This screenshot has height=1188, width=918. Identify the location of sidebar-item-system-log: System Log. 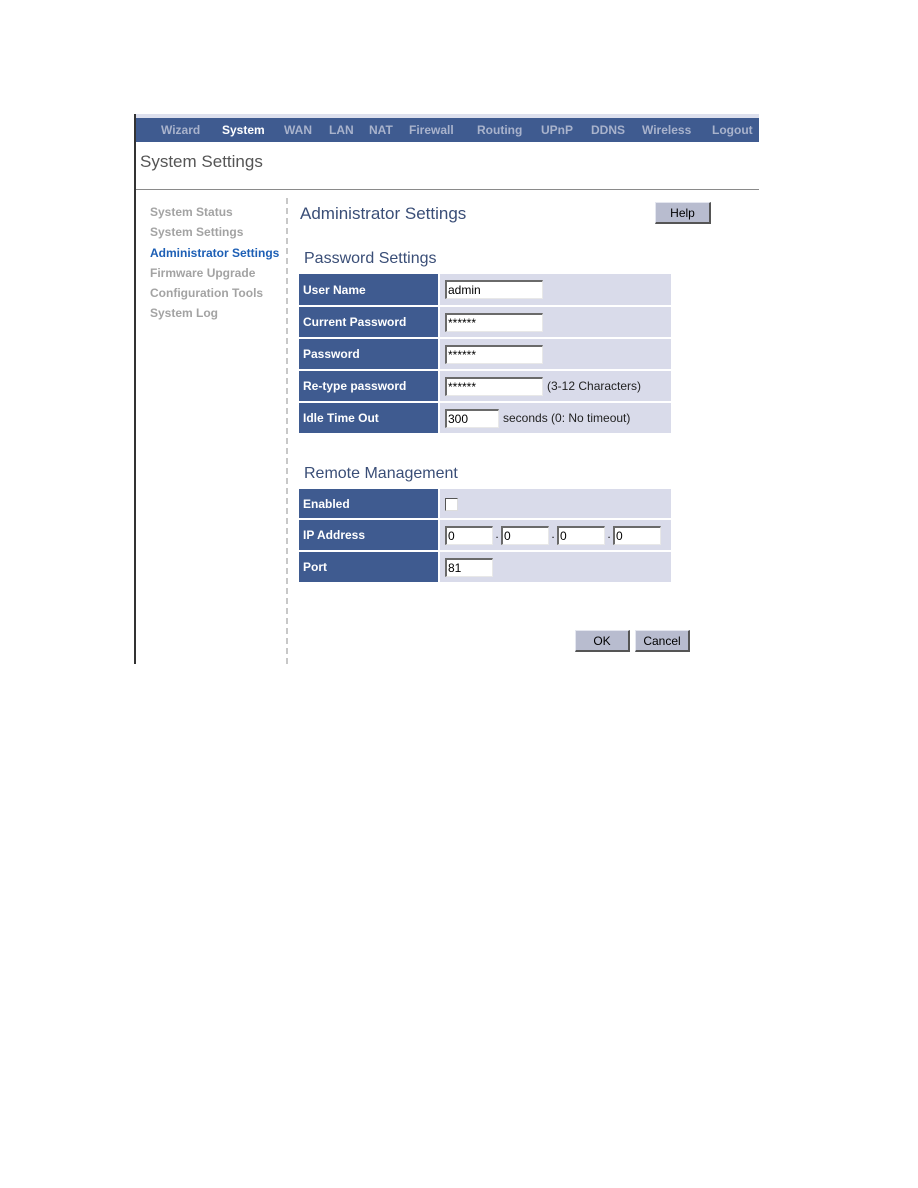
(214, 313).